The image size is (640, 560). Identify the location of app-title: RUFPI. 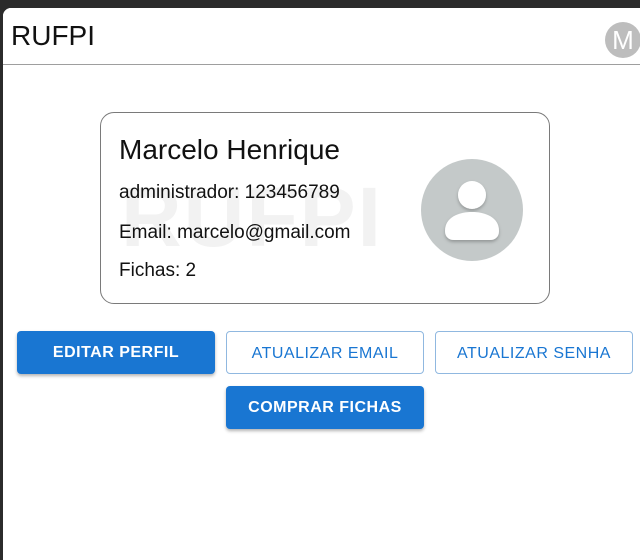
(53, 35).